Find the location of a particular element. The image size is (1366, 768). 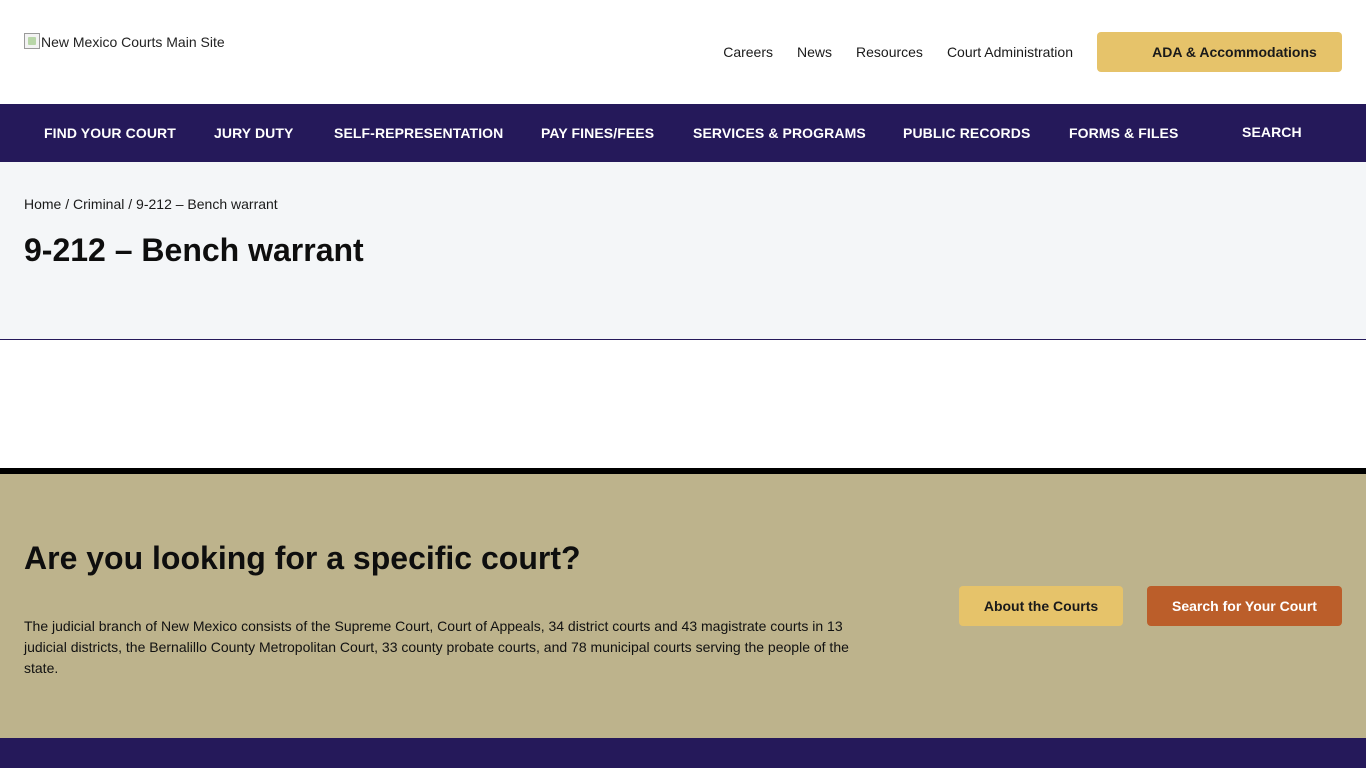

breadcrumb-current: 9-212 – Bench warrant is located at coordinates (207, 204).